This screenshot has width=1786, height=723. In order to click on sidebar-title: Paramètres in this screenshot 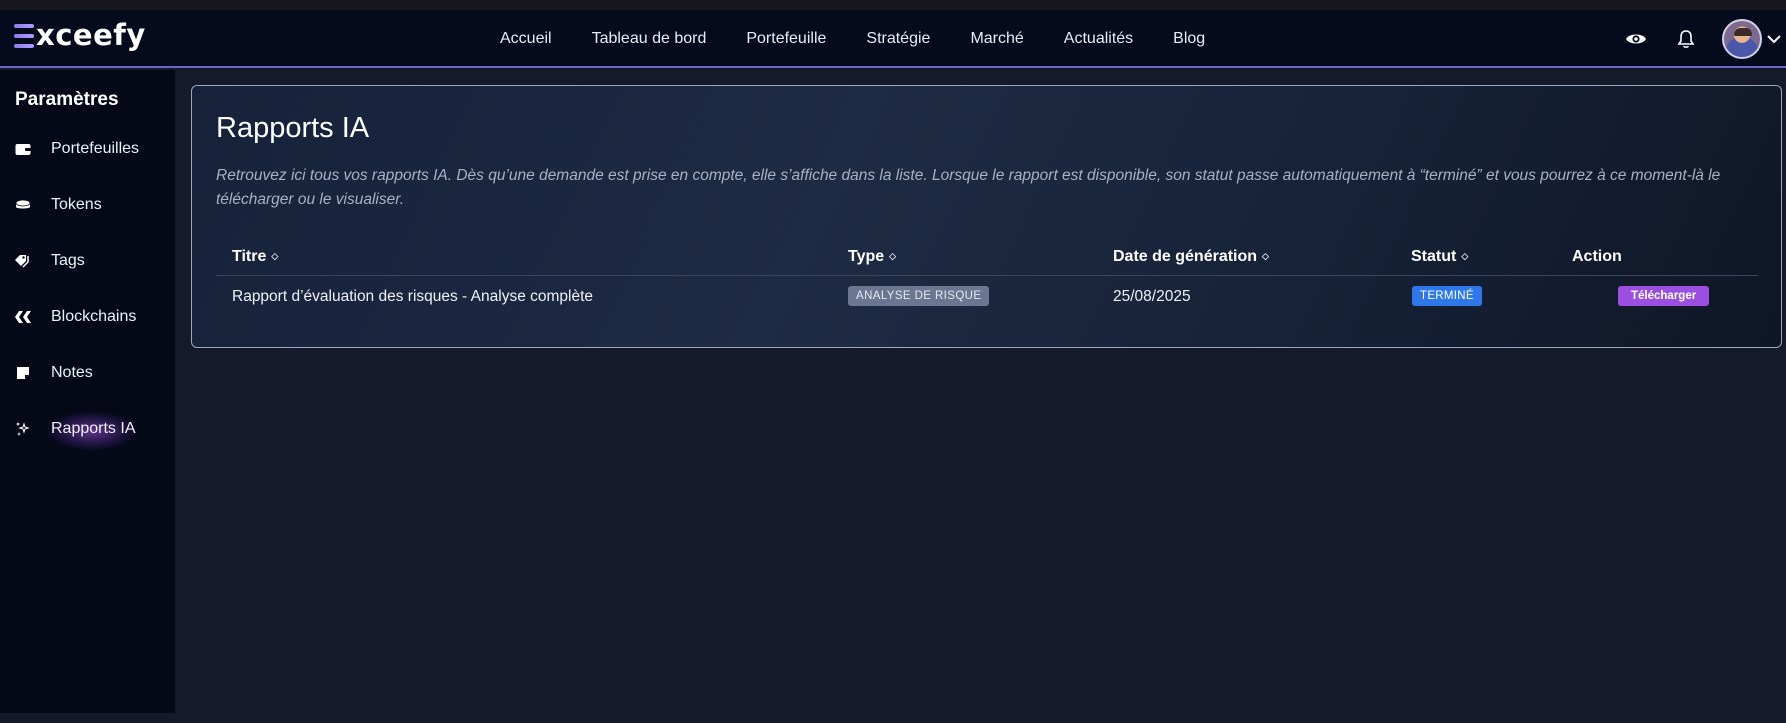, I will do `click(67, 99)`.